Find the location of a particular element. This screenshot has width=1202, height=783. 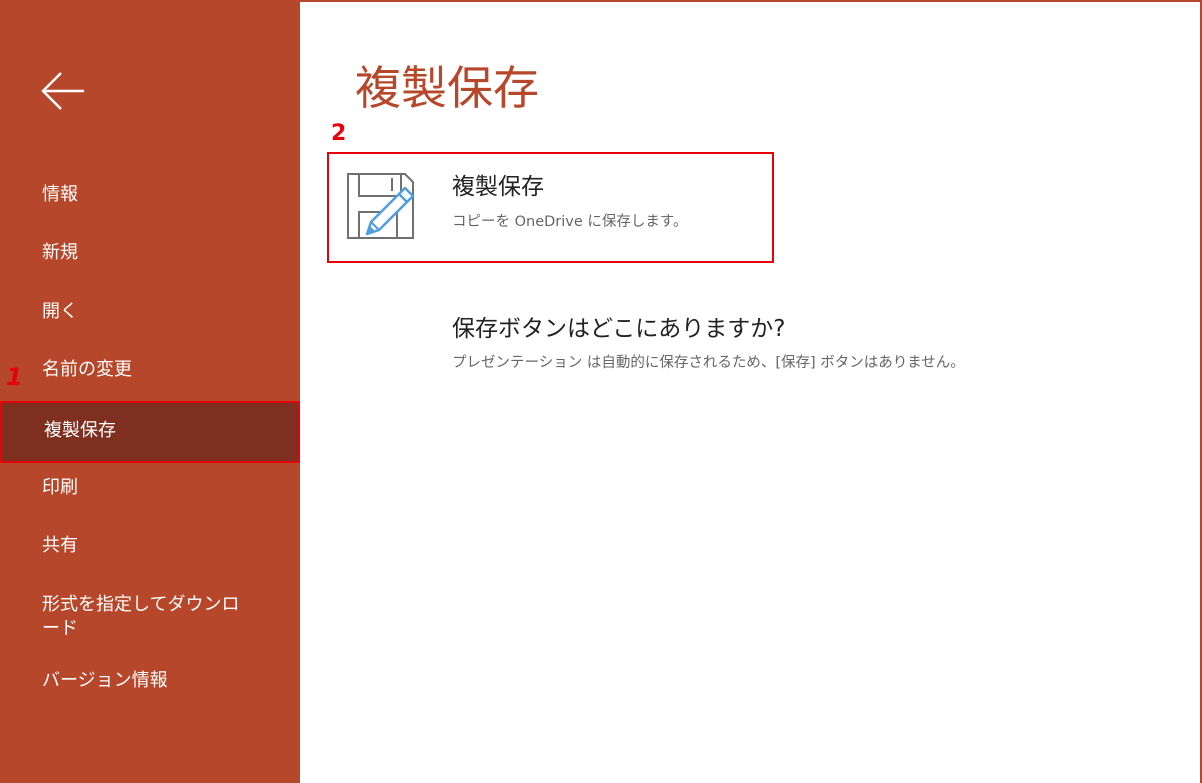

sidebar-item-download-as: 形式を指定してダウンロ ード is located at coordinates (150, 617).